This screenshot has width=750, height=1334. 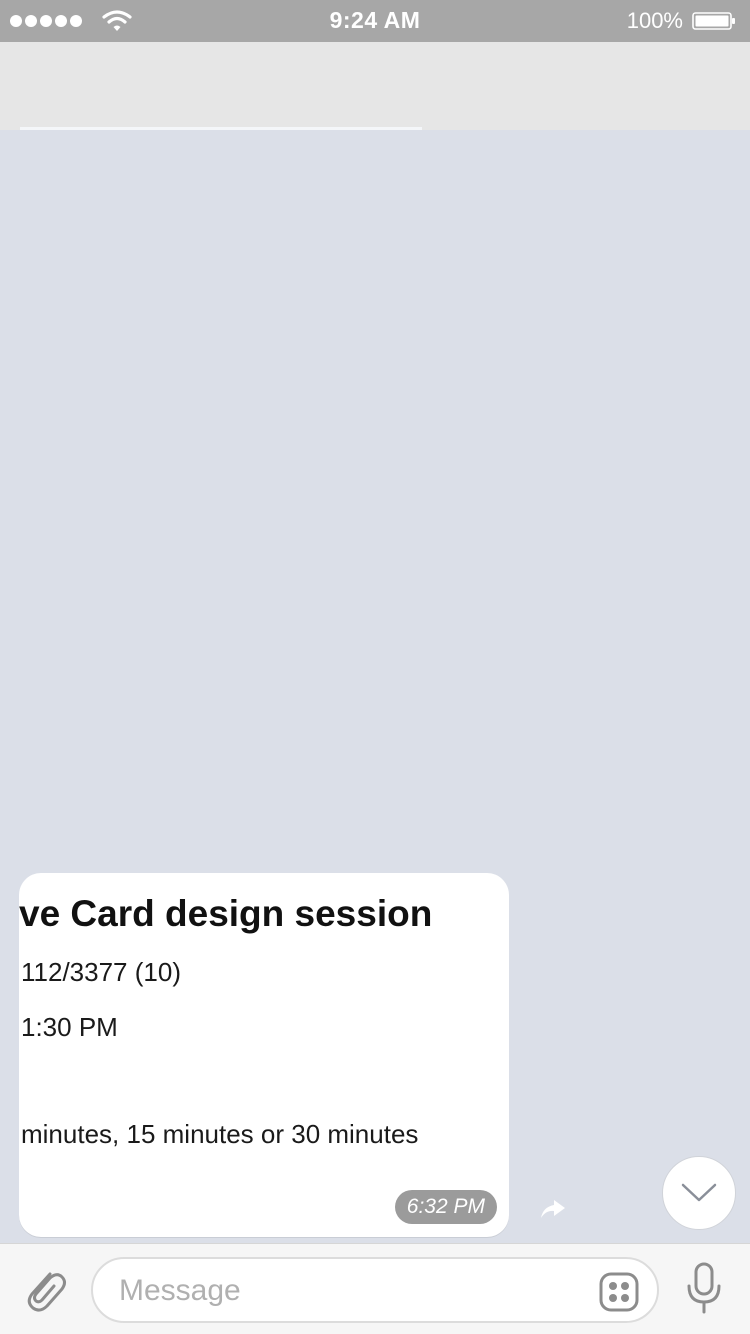 I want to click on microphone-icon, so click(x=704, y=1289).